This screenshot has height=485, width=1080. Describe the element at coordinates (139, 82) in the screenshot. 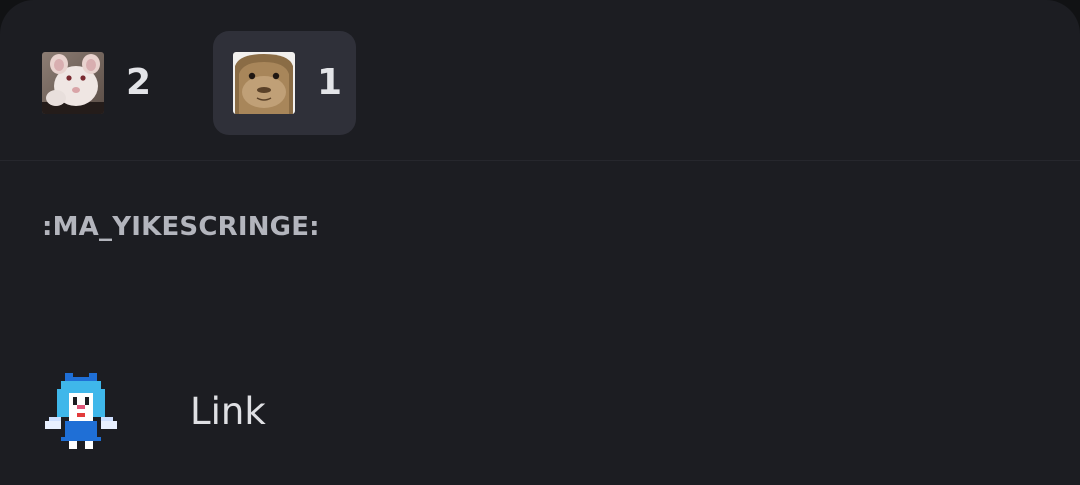

I see `reaction-count: 2` at that location.